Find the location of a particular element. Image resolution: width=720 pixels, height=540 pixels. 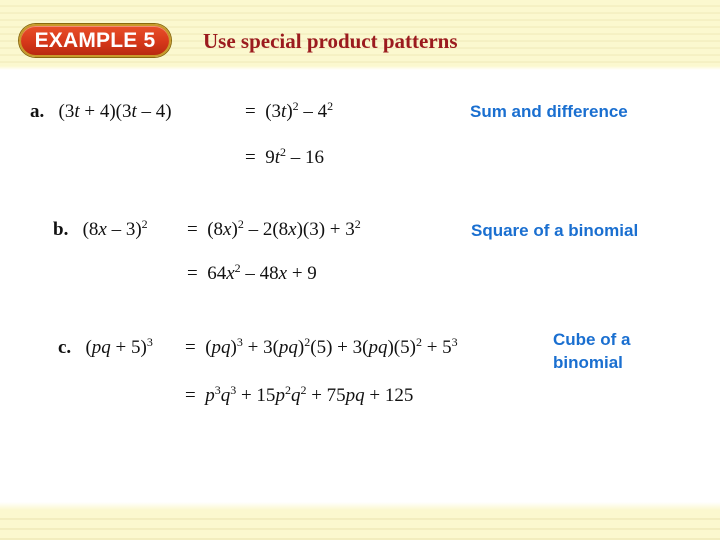

example-c-problem: c. (pq + 5)3 is located at coordinates (105, 347).